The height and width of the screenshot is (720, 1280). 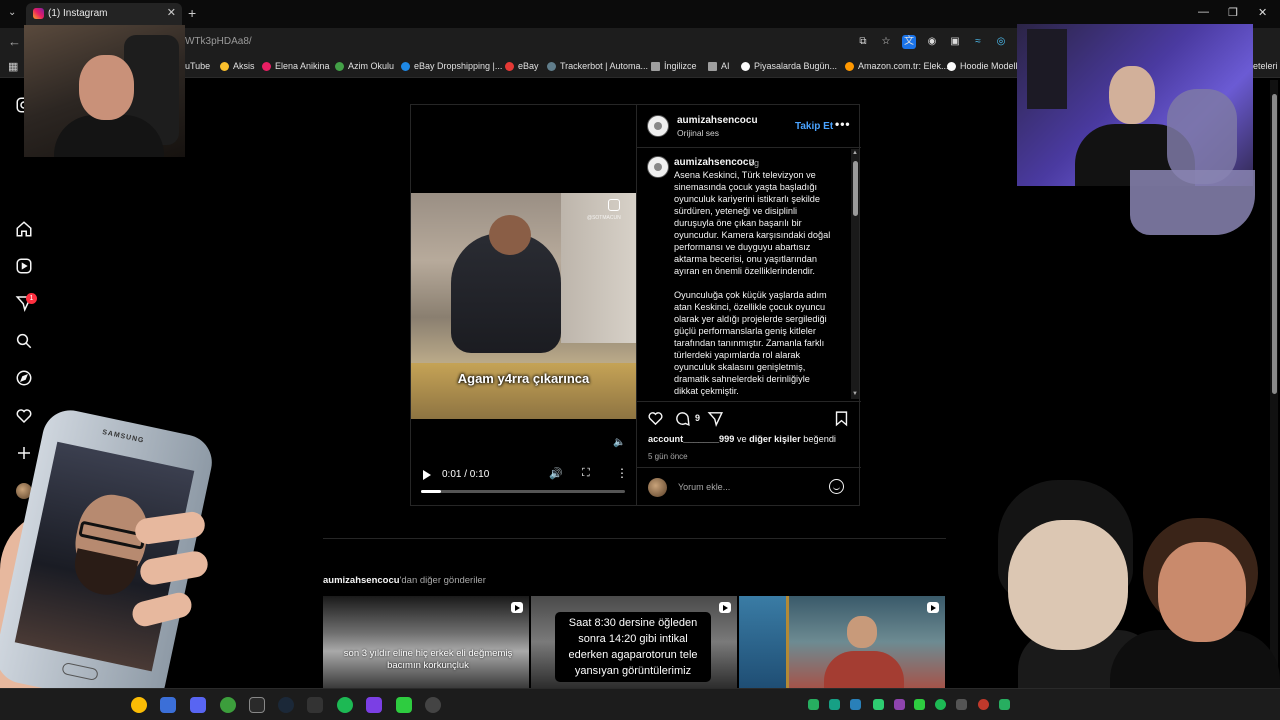 What do you see at coordinates (556, 473) in the screenshot?
I see `volume-icon: 🔊` at bounding box center [556, 473].